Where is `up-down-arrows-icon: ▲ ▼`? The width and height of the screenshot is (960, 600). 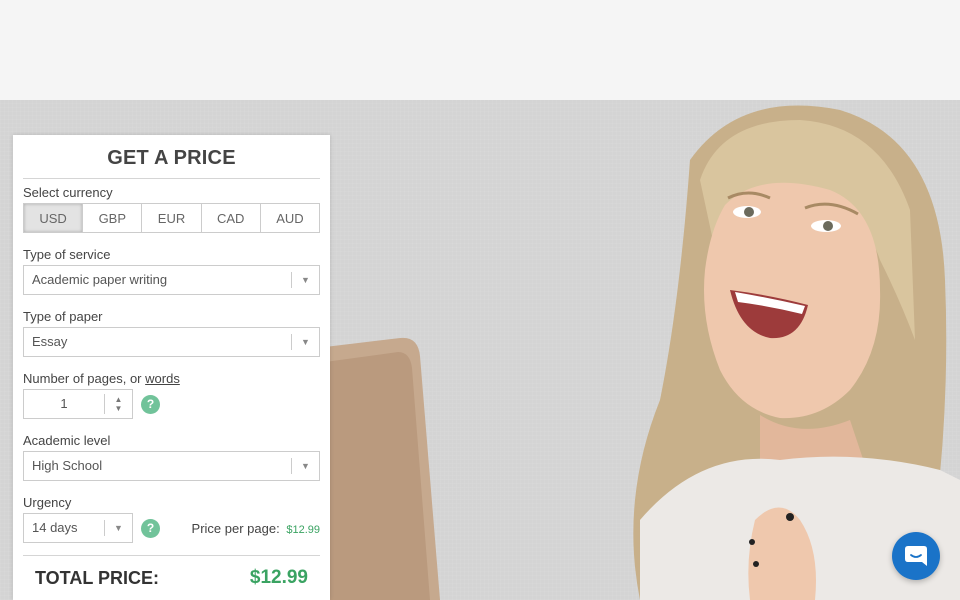
up-down-arrows-icon: ▲ ▼ is located at coordinates (118, 404).